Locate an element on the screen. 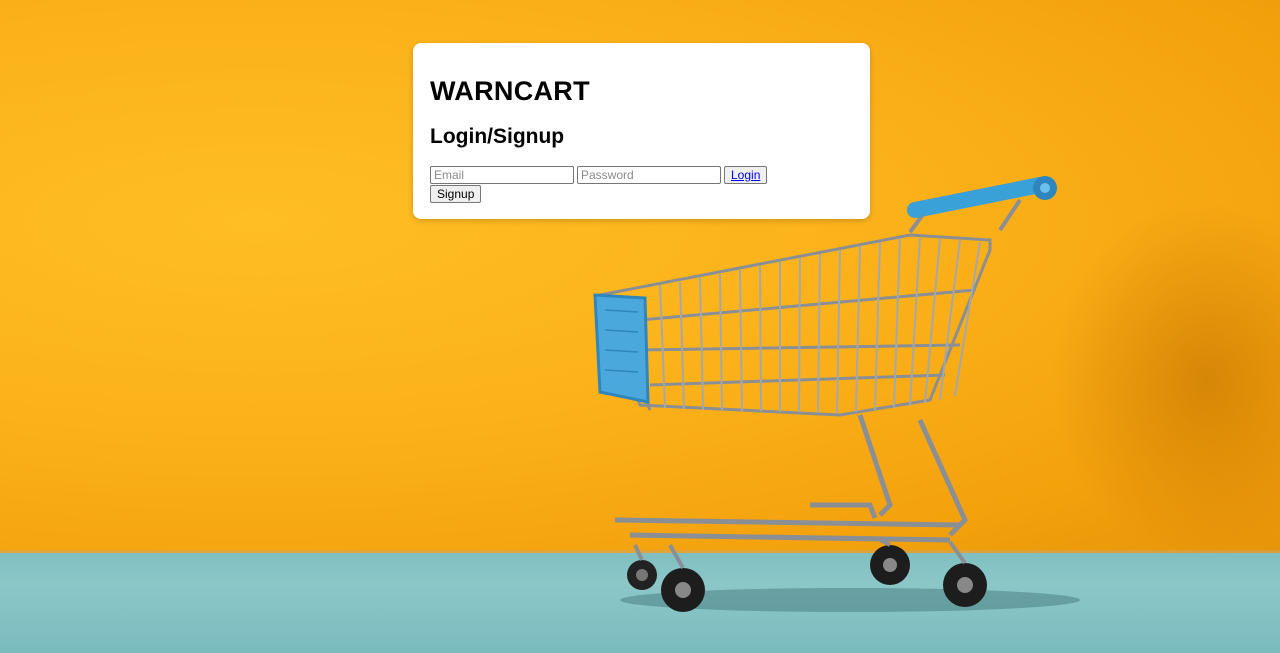 This screenshot has width=1280, height=653. login-button: Login is located at coordinates (746, 175).